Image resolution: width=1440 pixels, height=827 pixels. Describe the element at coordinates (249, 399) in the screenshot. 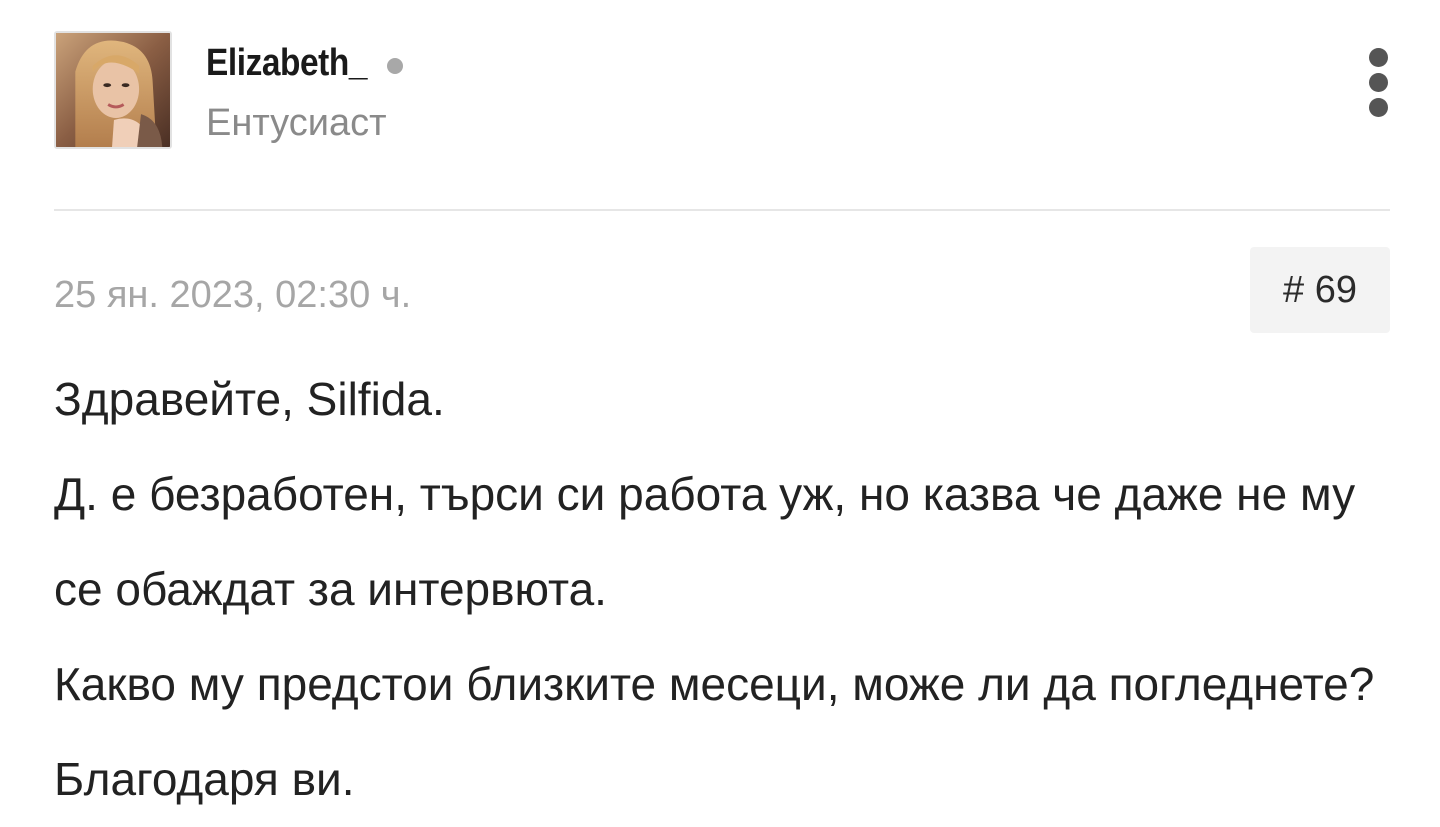

I see `post-paragraph: Здравейте, Silfida.` at that location.